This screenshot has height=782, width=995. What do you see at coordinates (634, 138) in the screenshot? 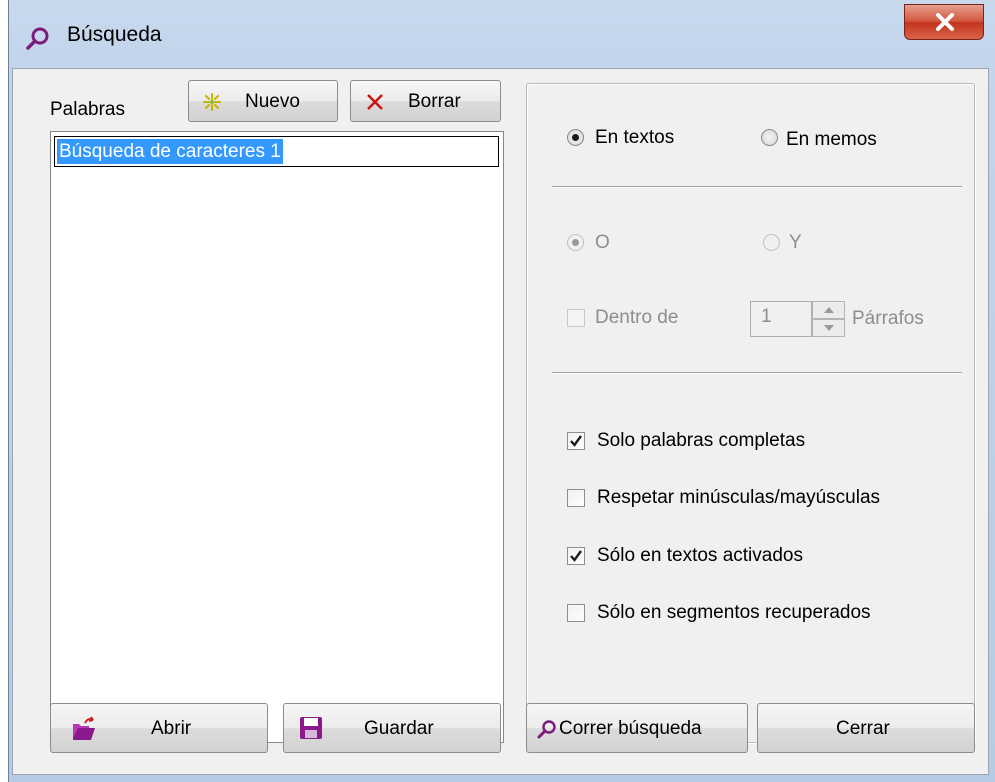
I see `in-texts-label: En textos` at bounding box center [634, 138].